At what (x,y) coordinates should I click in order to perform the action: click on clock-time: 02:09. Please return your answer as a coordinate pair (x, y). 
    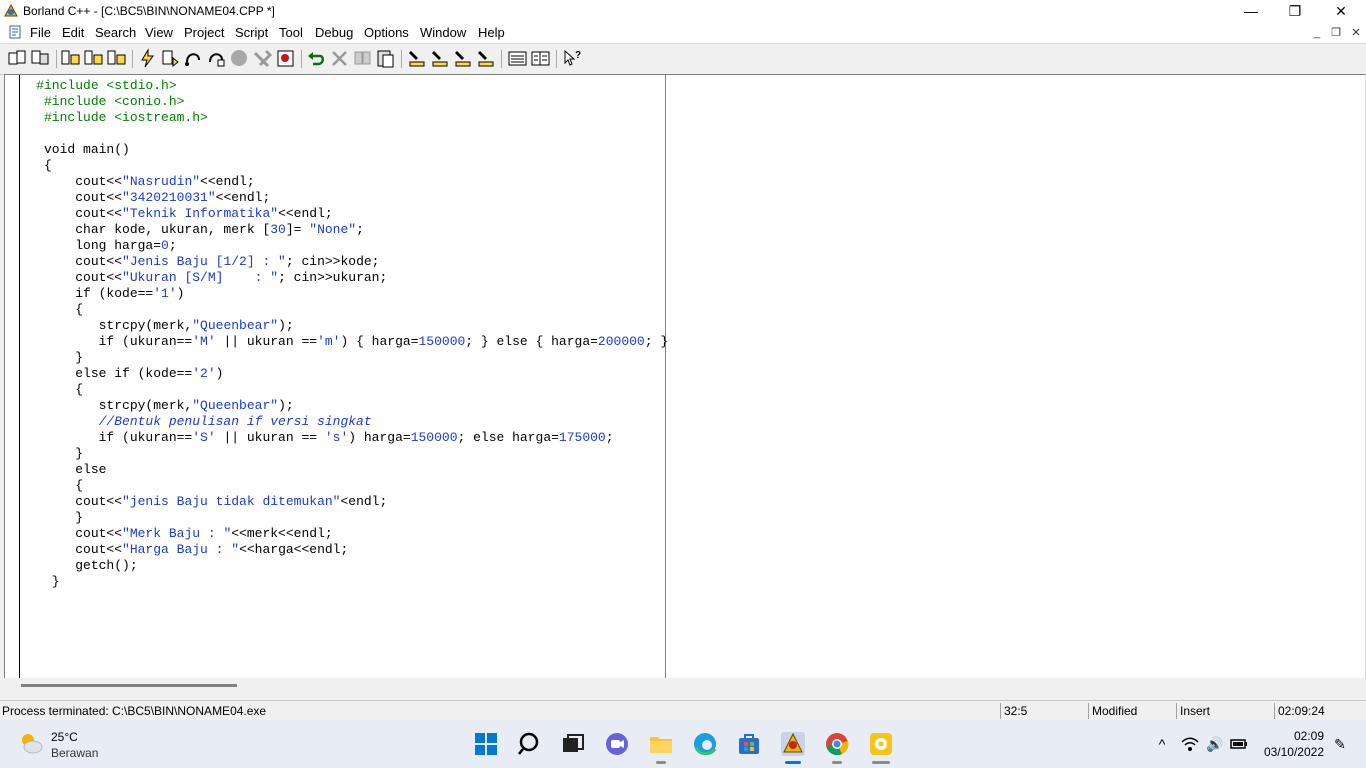
    Looking at the image, I should click on (1293, 736).